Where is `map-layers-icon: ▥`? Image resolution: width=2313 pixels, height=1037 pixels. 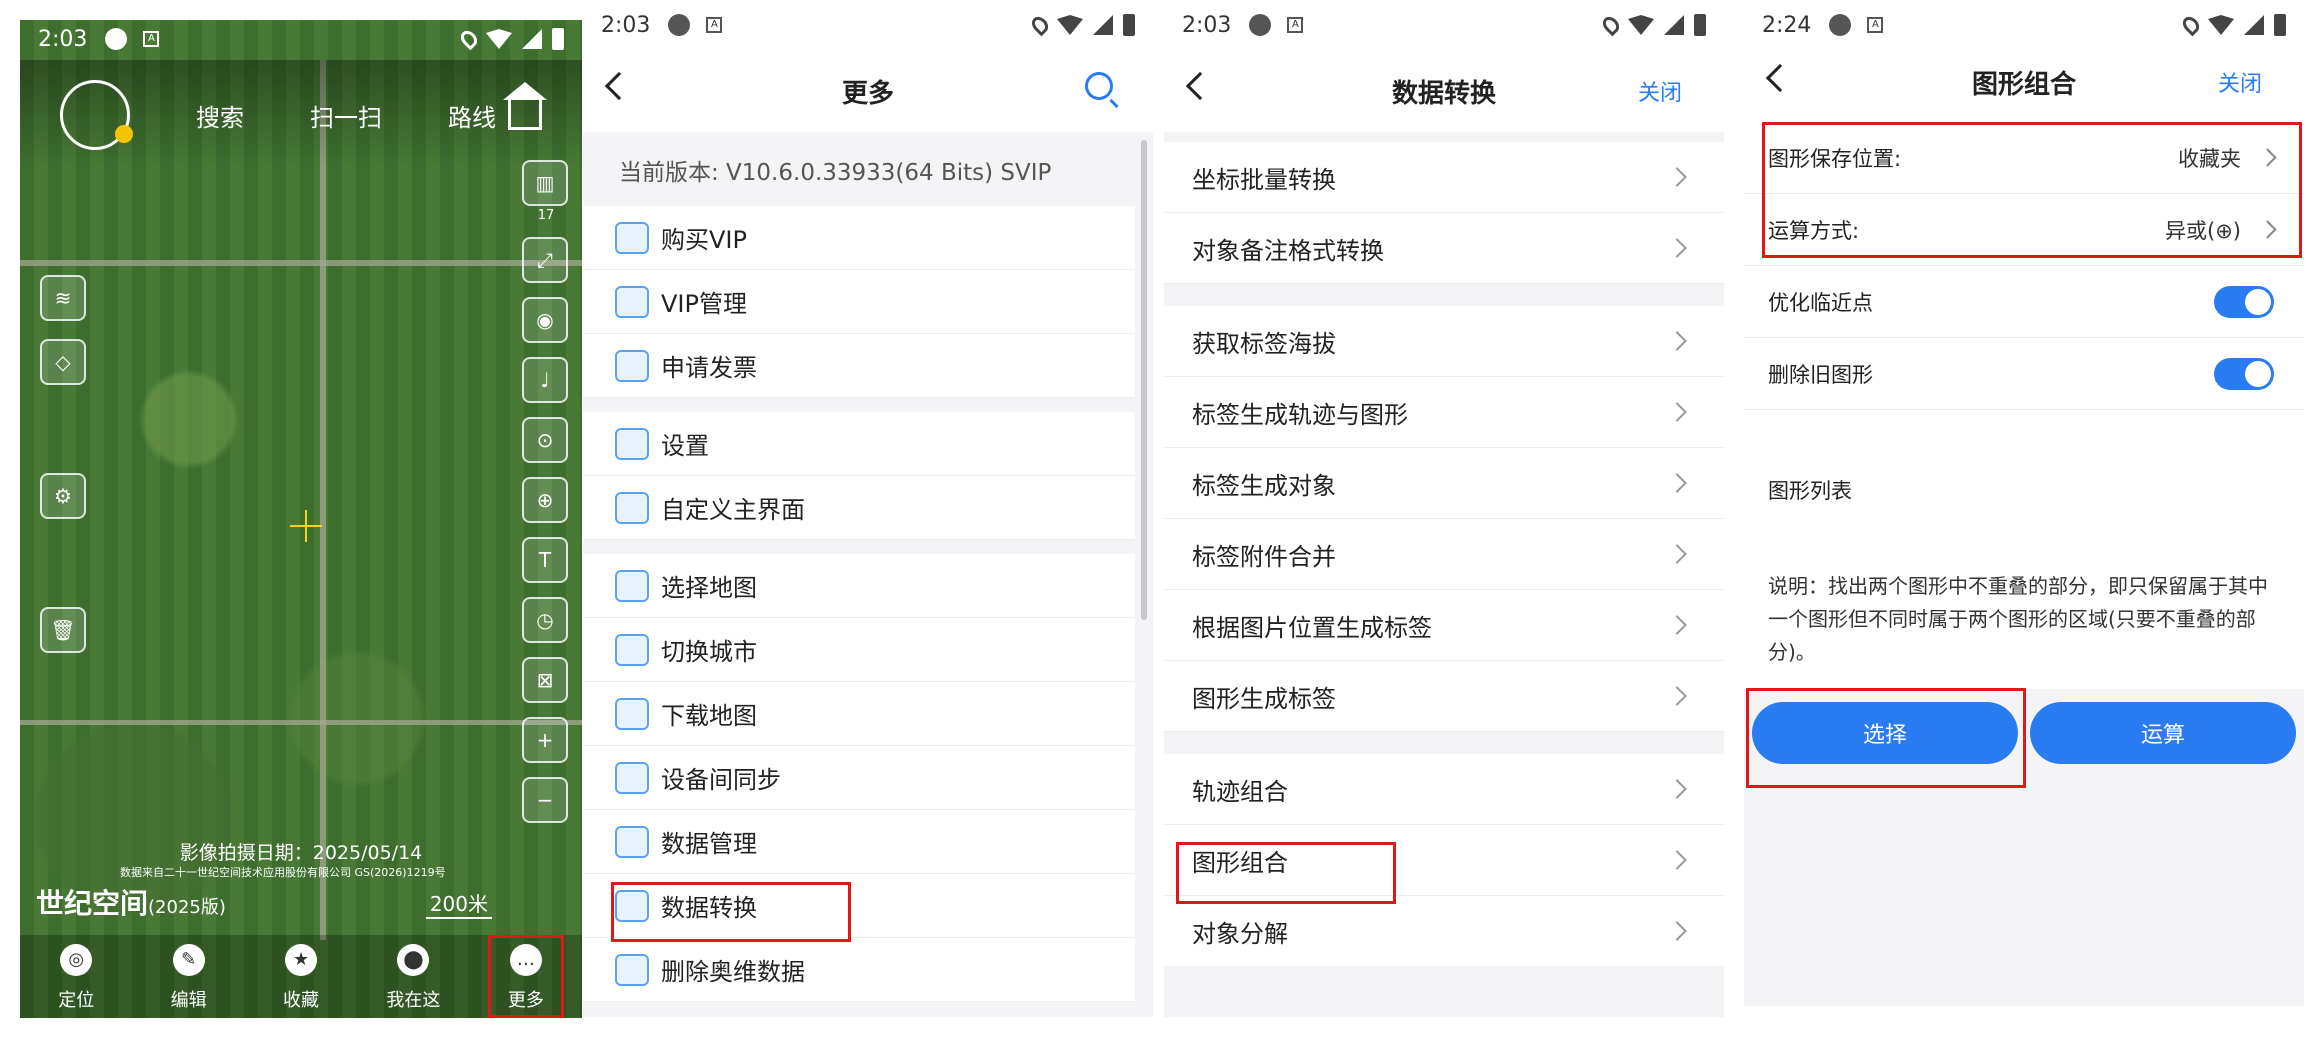
map-layers-icon: ▥ is located at coordinates (545, 183).